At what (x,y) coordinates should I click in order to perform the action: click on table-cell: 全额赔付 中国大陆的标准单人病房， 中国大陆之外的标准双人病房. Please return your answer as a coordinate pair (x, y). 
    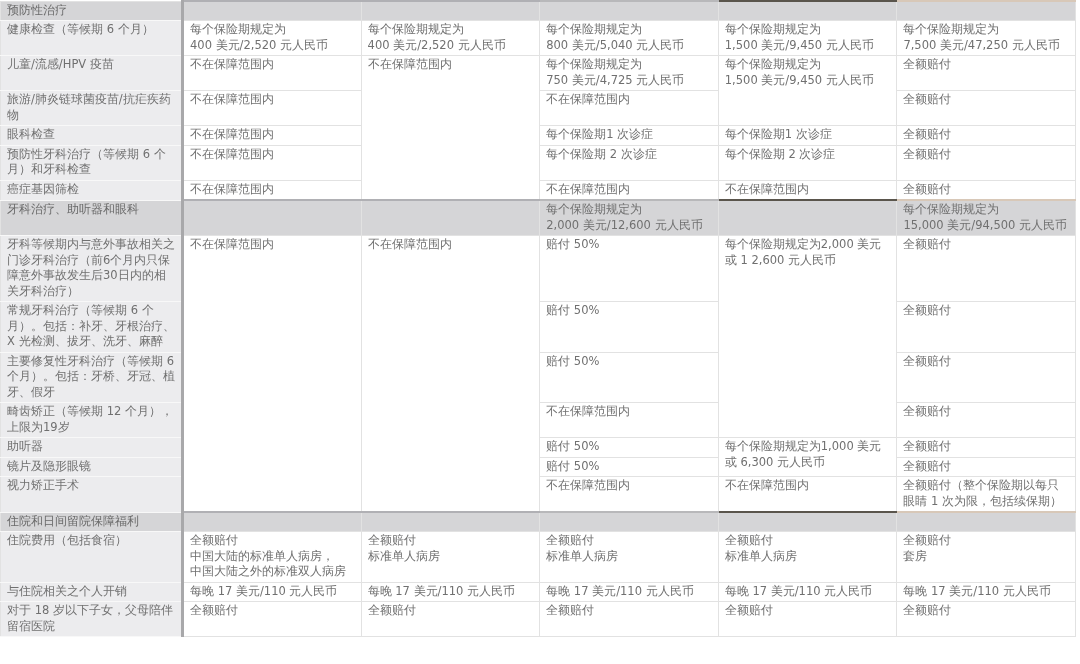
    Looking at the image, I should click on (272, 556).